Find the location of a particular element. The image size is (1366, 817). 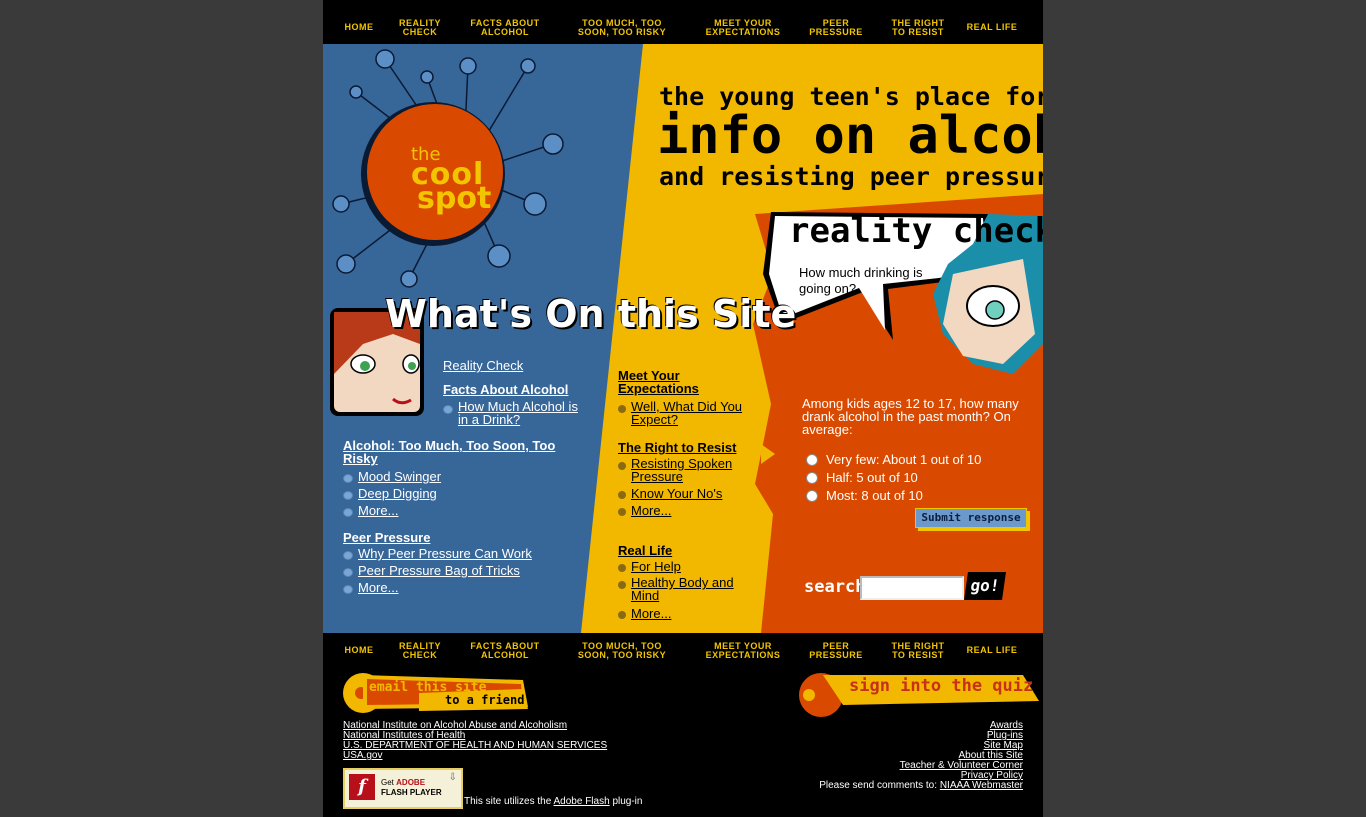

link-text: Healthy Body and Mind is located at coordinates (687, 589).